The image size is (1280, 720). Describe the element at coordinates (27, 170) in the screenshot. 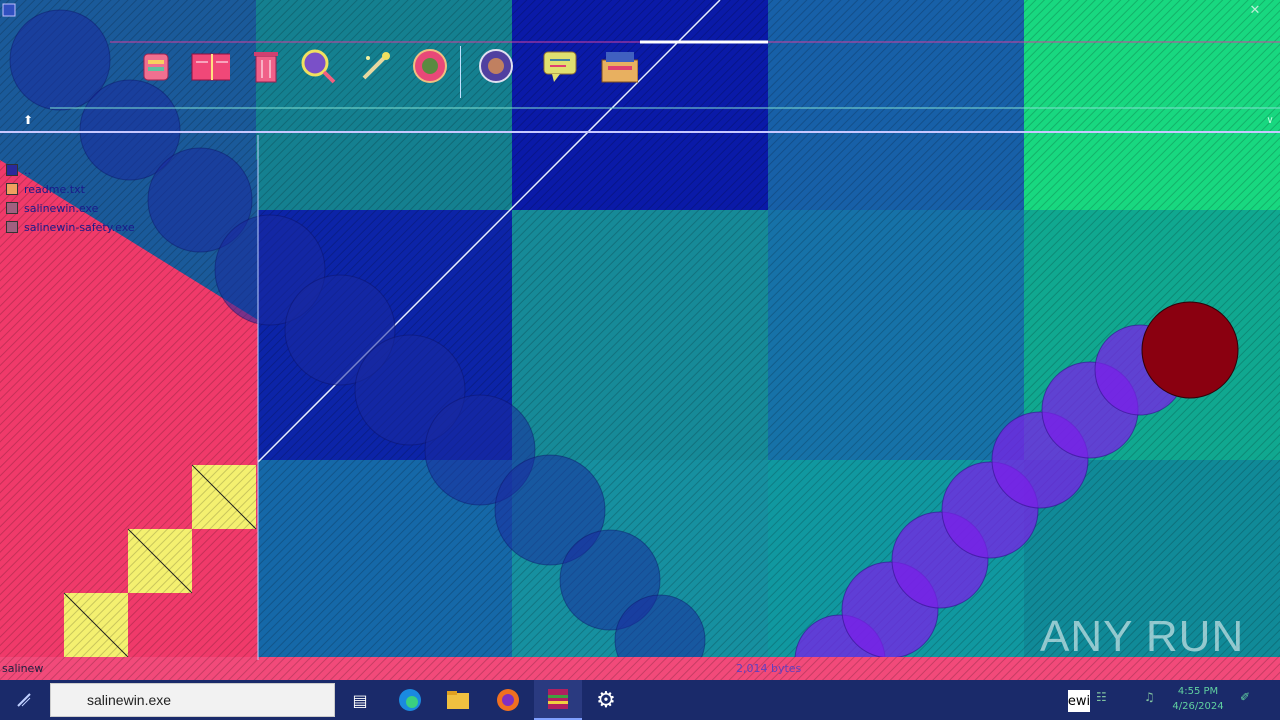

I see `list-item-label: ..` at that location.